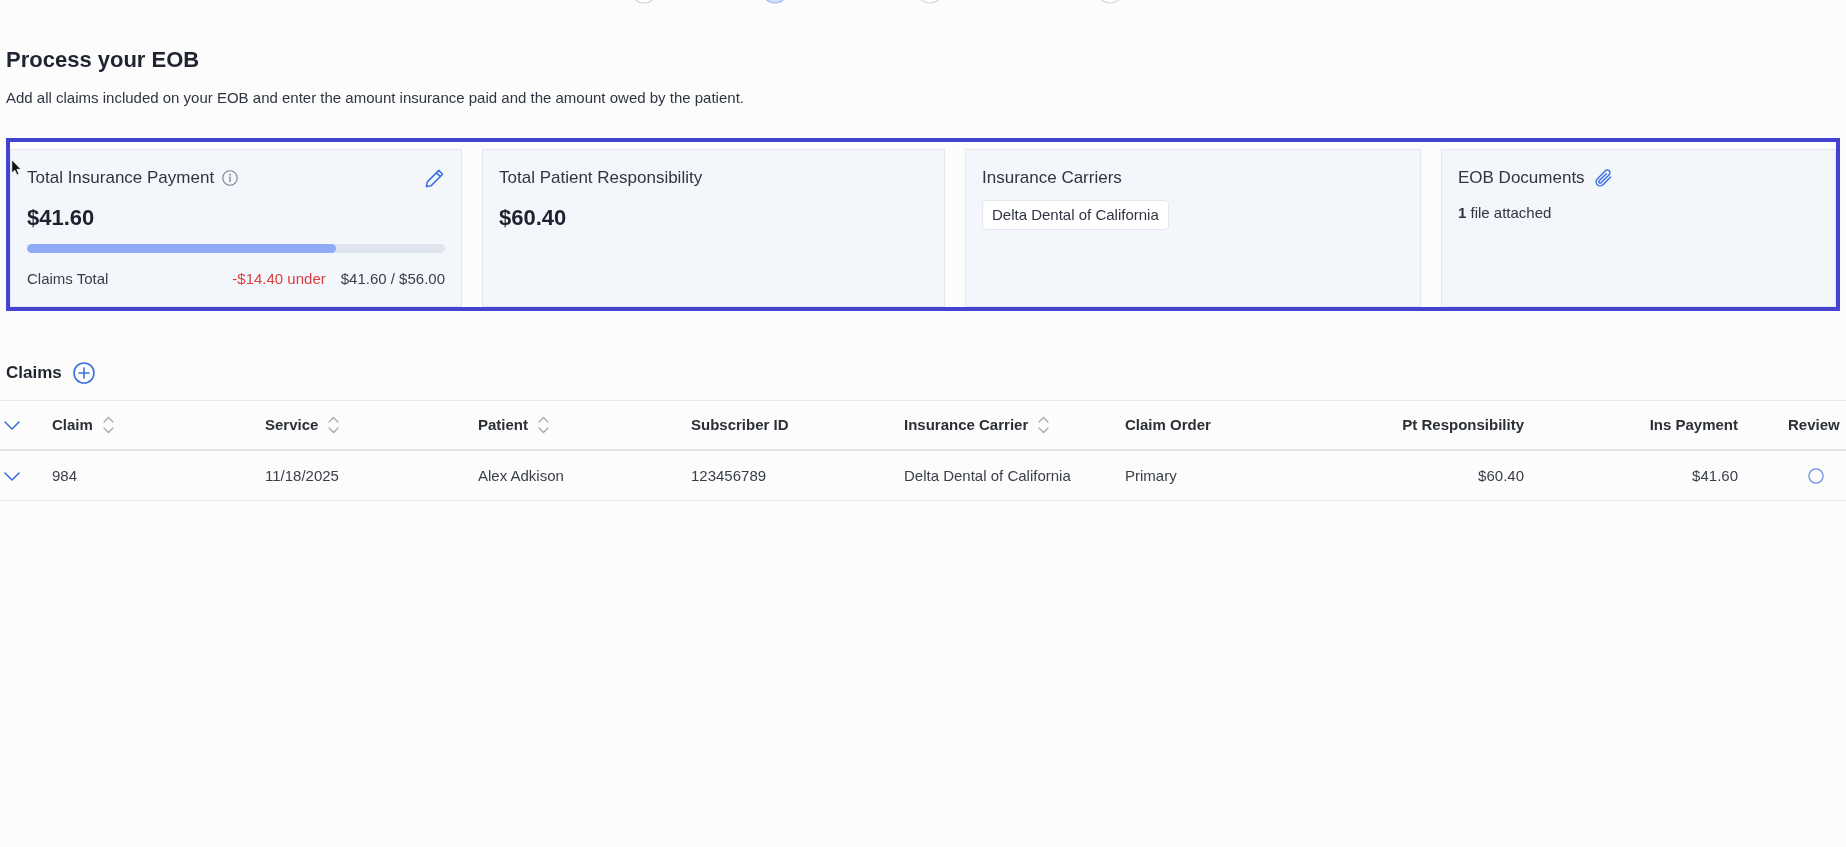 The height and width of the screenshot is (847, 1846). What do you see at coordinates (72, 425) in the screenshot?
I see `column-header: Claim` at bounding box center [72, 425].